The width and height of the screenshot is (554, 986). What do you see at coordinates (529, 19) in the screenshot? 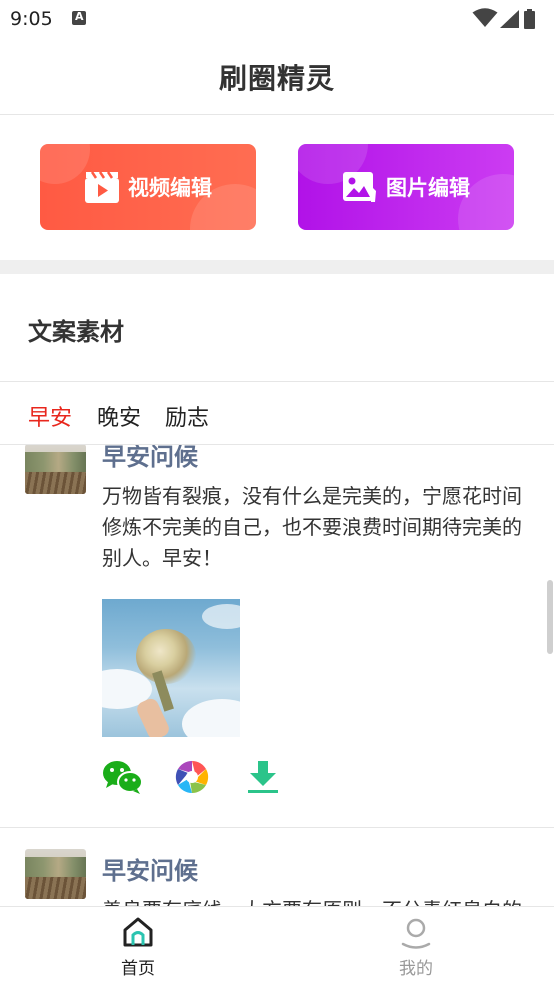
I see `battery-icon` at bounding box center [529, 19].